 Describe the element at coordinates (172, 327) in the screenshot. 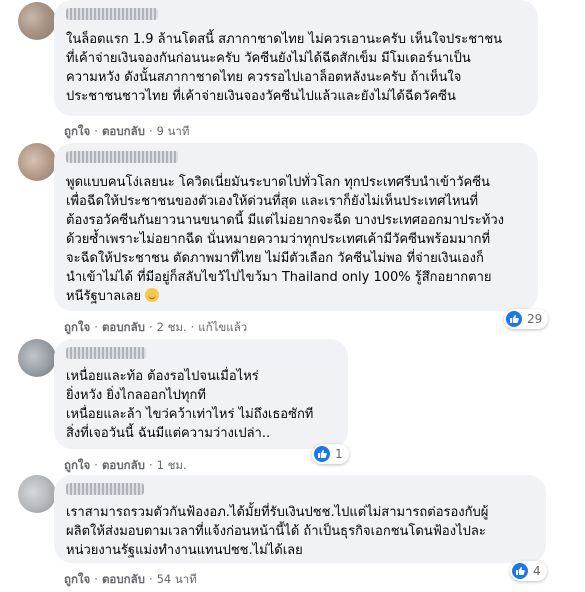

I see `timestamp: 2 ชม.` at that location.